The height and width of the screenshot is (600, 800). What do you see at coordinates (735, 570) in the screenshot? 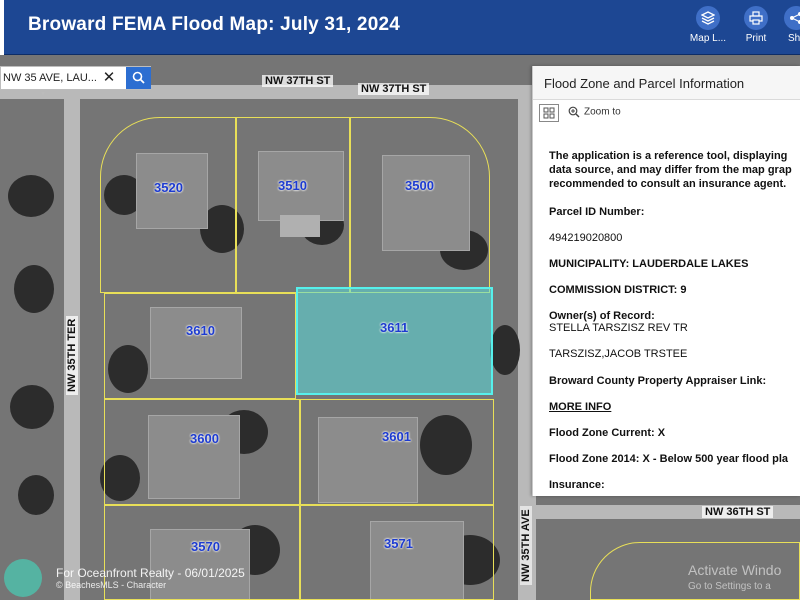
I see `windows-activation-title: Activate Windo` at bounding box center [735, 570].